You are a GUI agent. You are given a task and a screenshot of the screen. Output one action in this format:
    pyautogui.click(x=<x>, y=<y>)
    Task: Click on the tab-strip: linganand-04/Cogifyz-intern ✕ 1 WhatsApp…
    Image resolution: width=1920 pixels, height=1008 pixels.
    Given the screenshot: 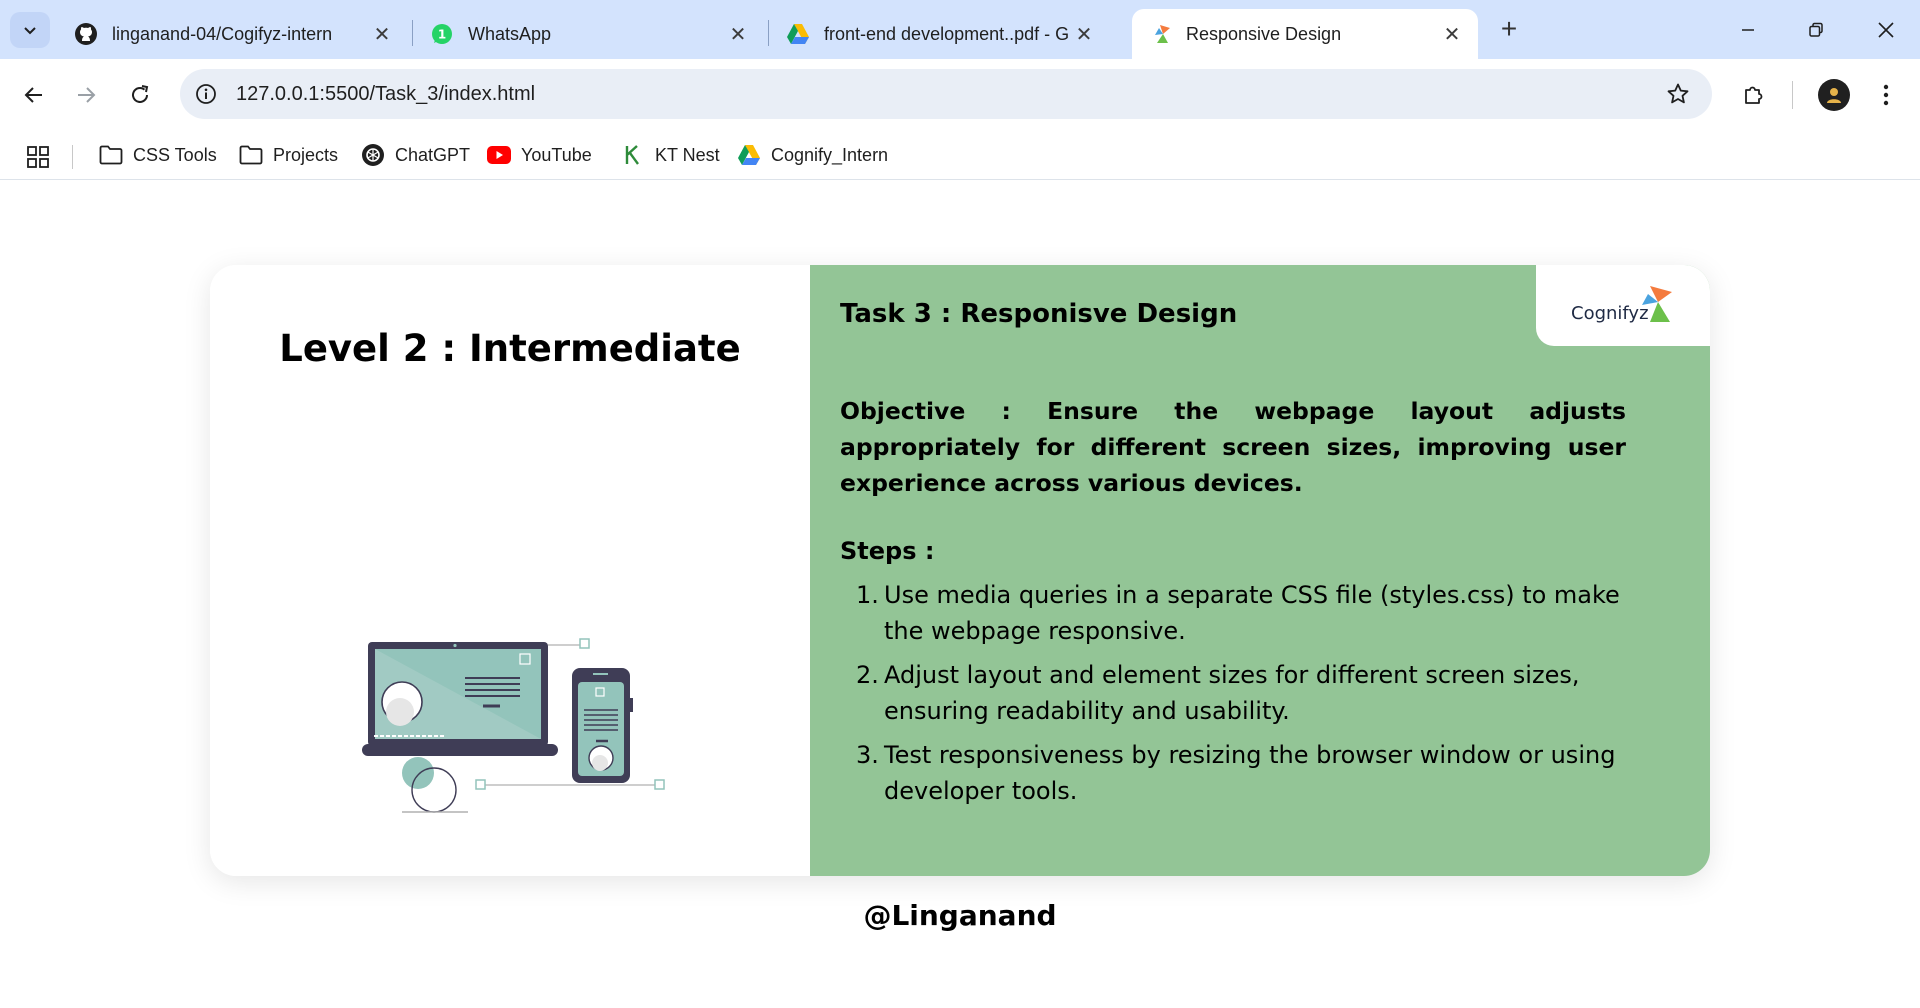 What is the action you would take?
    pyautogui.click(x=960, y=29)
    